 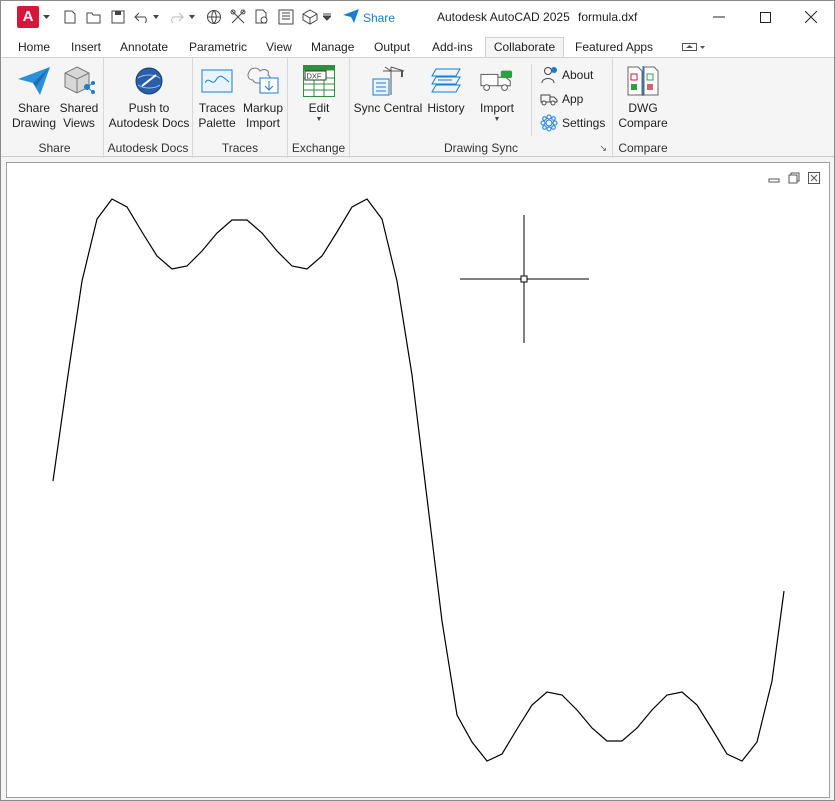 I want to click on tab-view: View, so click(x=279, y=47).